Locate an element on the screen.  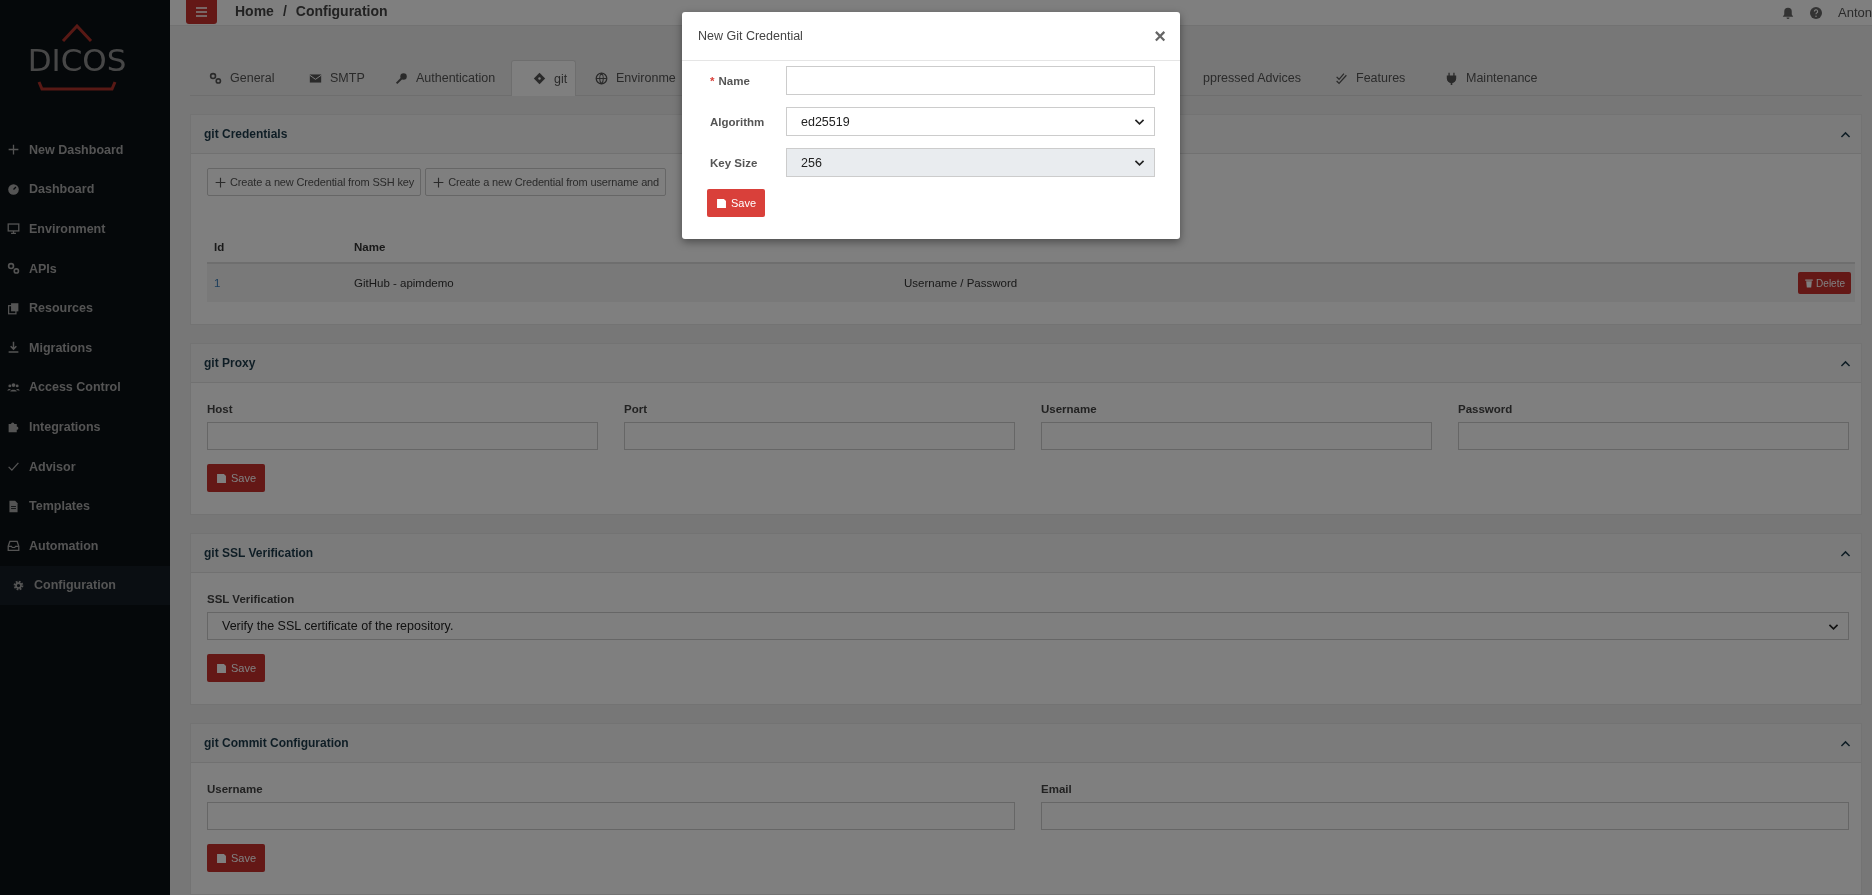
panel-title: git Credentials is located at coordinates (246, 134).